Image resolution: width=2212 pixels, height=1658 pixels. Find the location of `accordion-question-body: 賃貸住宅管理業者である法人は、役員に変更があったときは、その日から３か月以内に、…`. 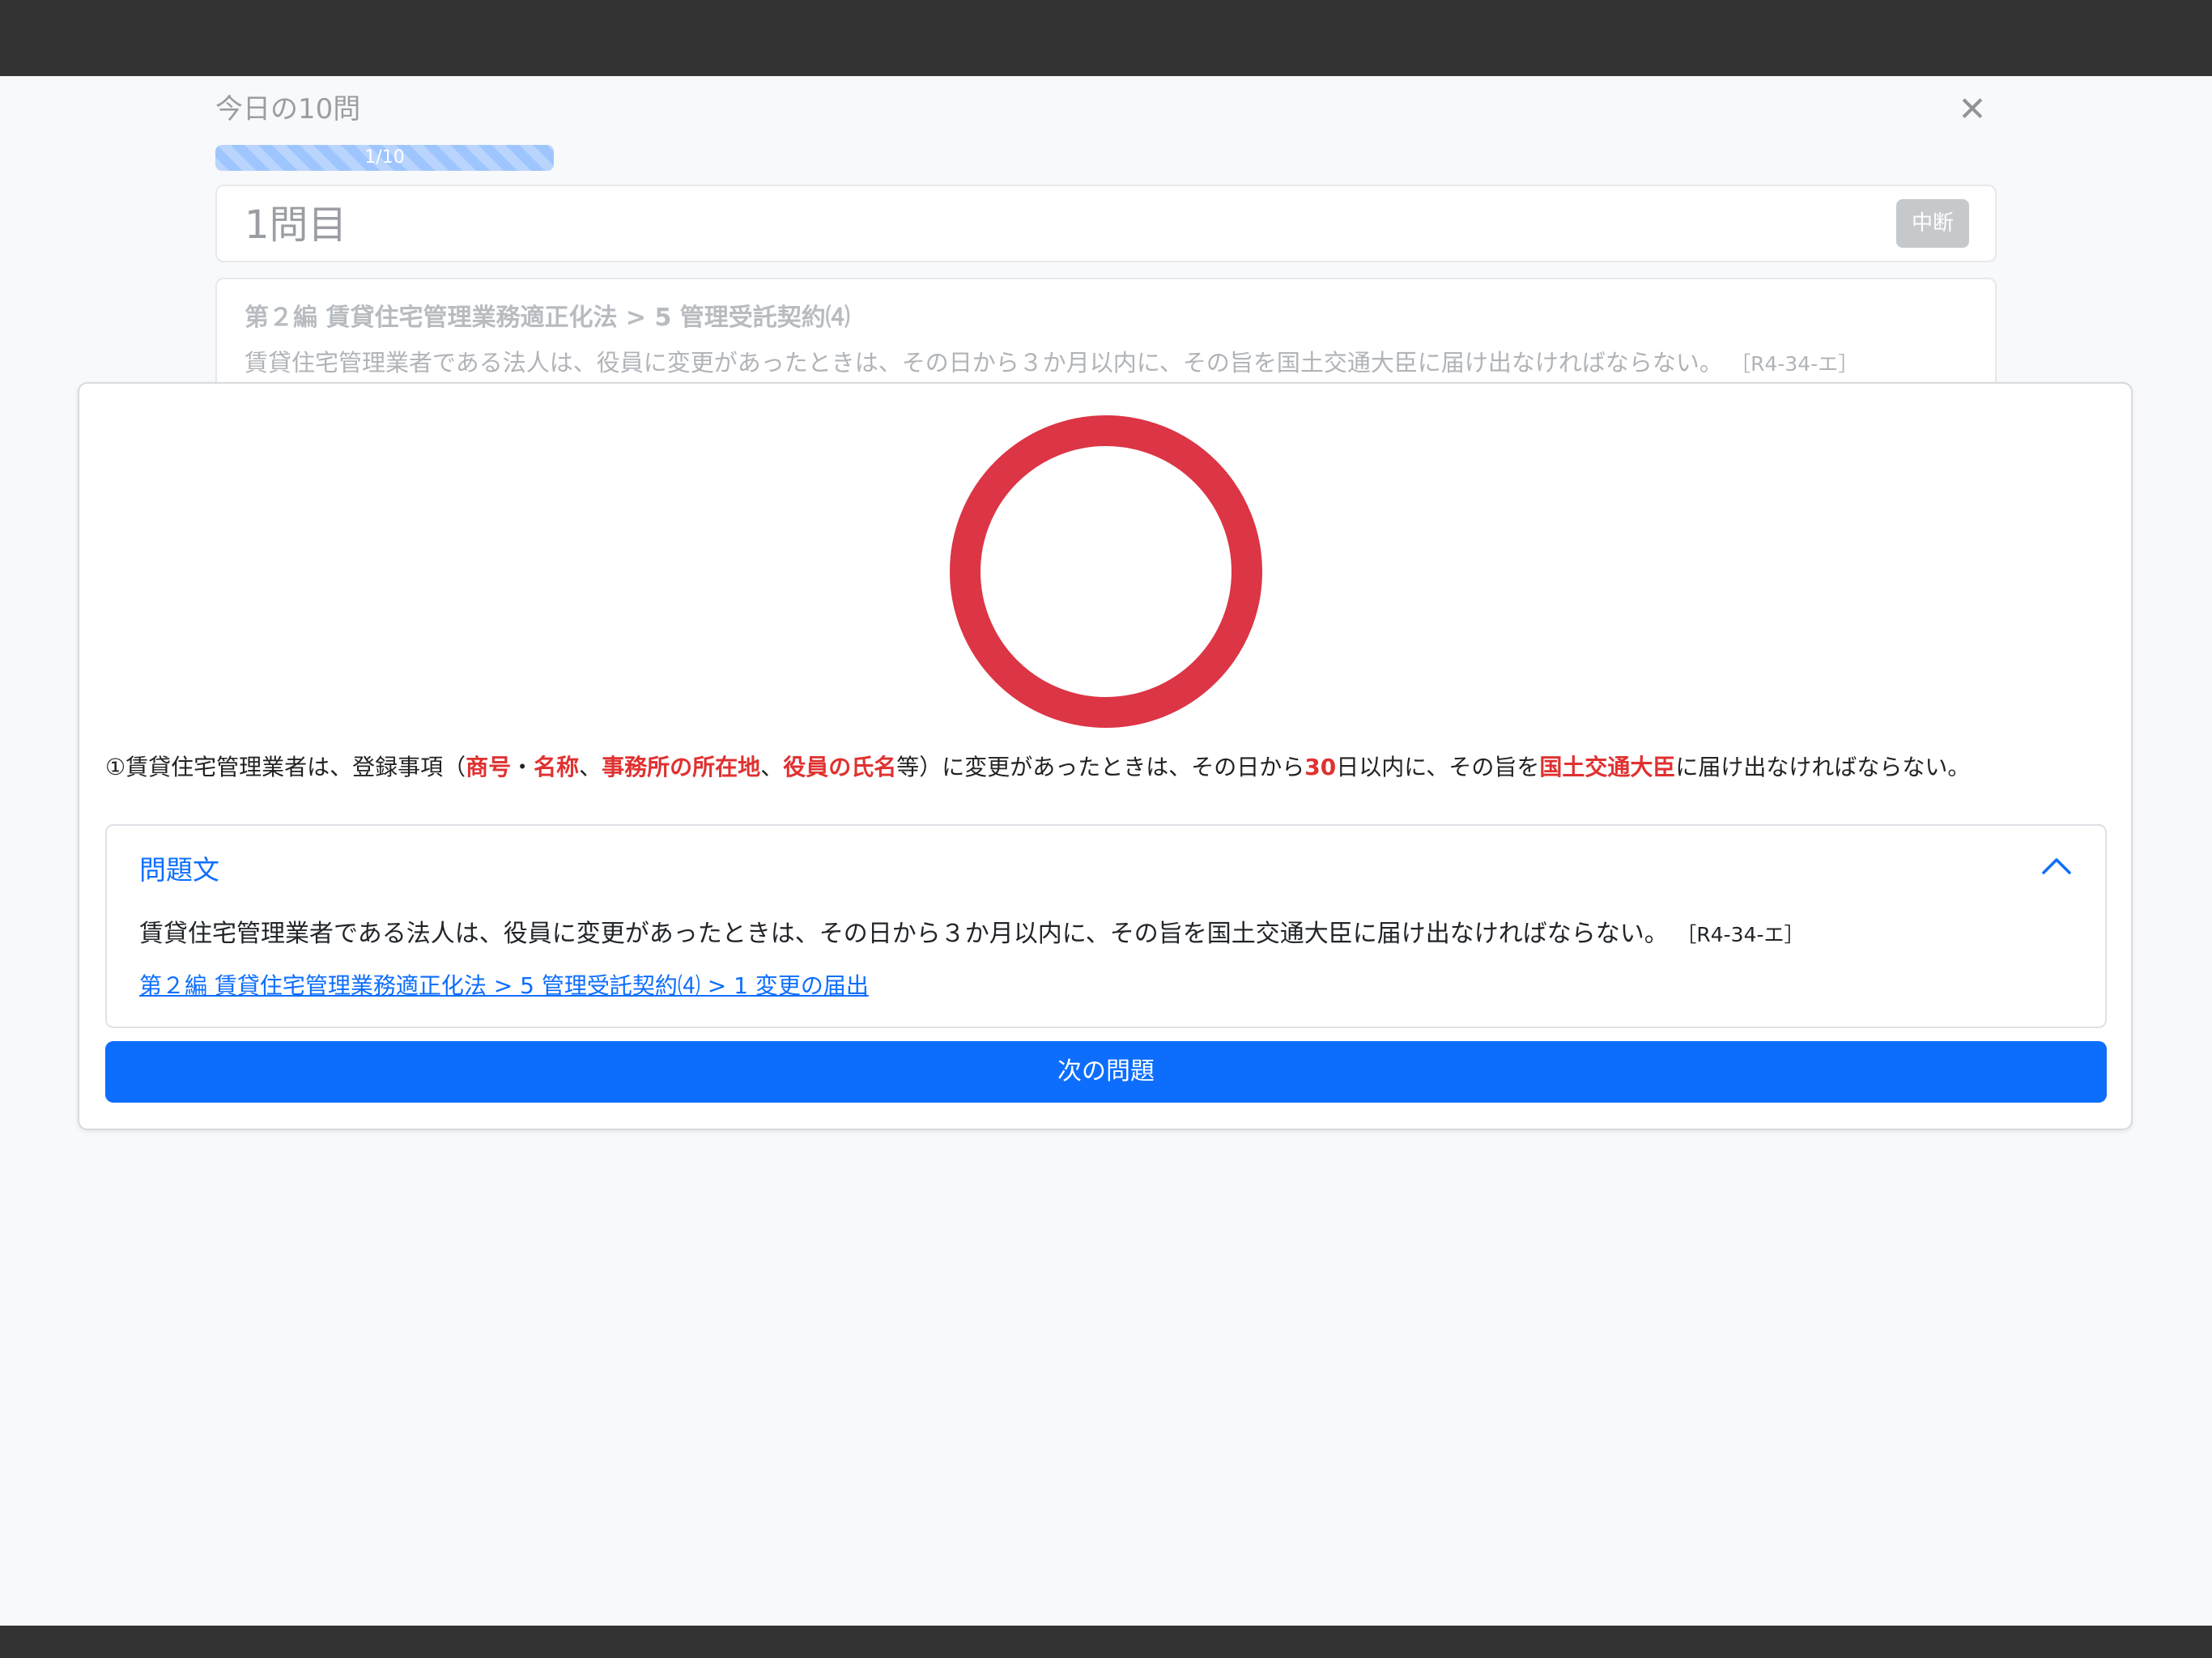

accordion-question-body: 賃貸住宅管理業者である法人は、役員に変更があったときは、その日から３か月以内に、… is located at coordinates (904, 934).